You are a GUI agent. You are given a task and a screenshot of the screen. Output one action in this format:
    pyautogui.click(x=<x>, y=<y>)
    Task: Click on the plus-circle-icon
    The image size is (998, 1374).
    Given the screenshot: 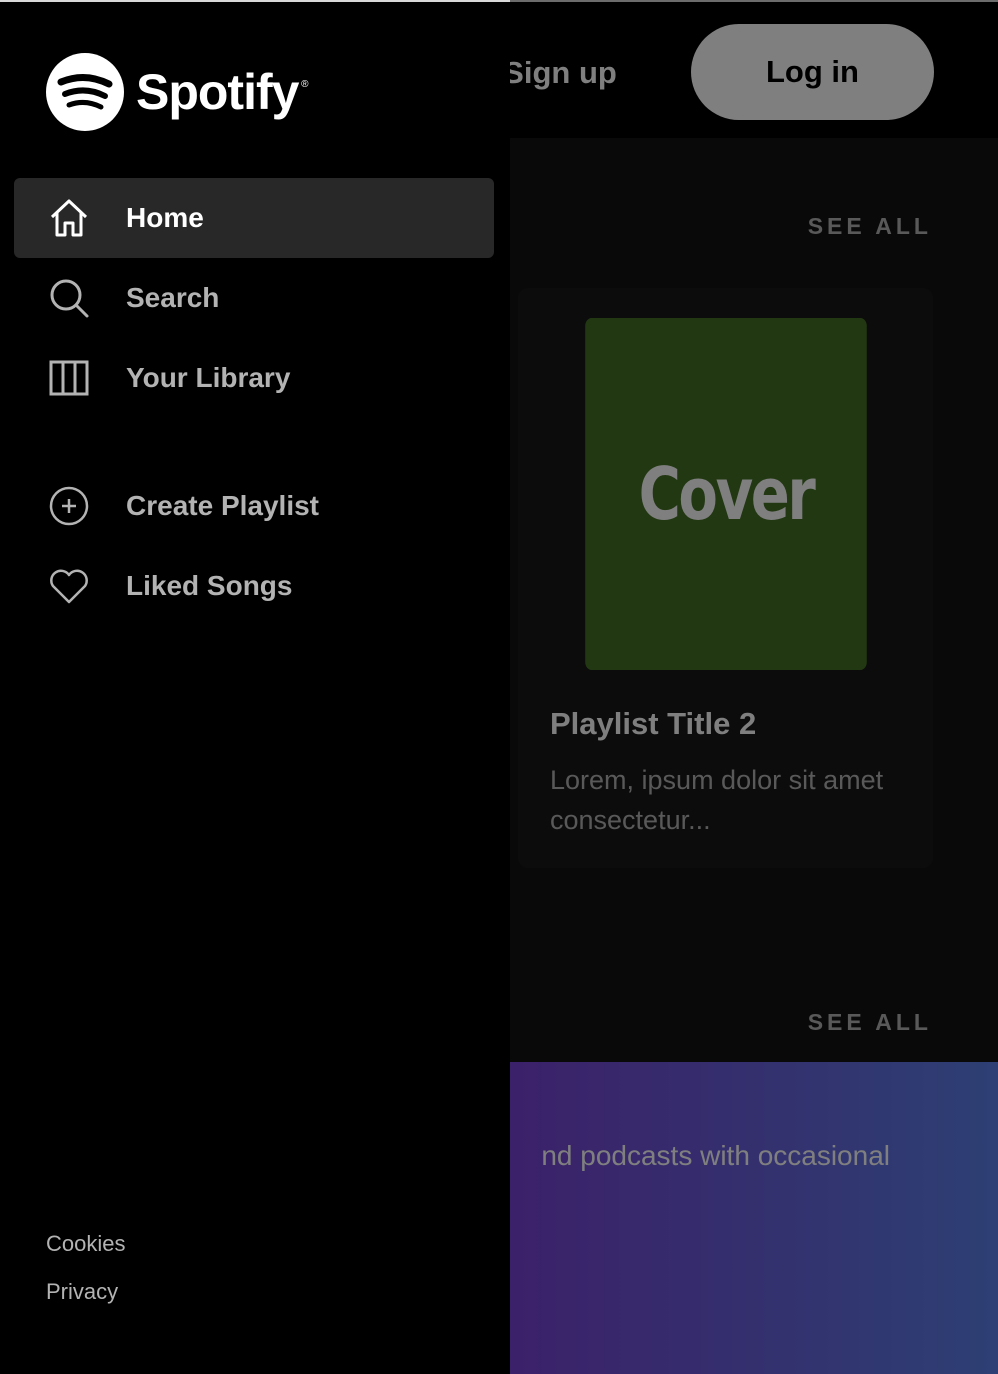 What is the action you would take?
    pyautogui.click(x=69, y=506)
    